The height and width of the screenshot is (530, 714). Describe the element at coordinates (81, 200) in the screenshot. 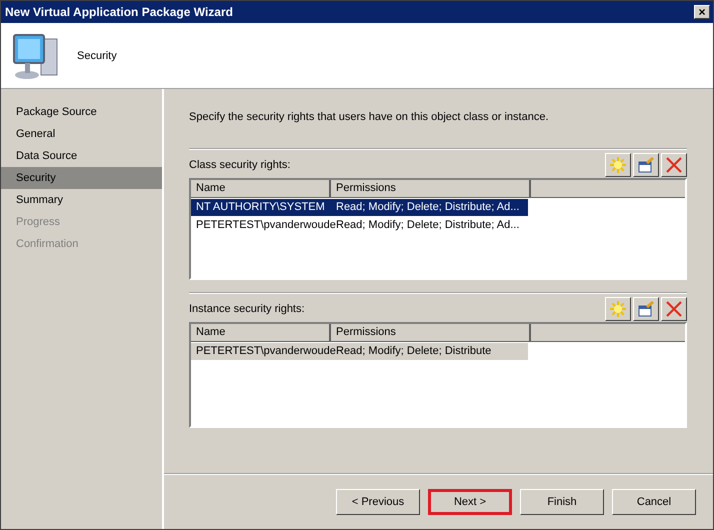

I see `wizard-step: Summary` at that location.